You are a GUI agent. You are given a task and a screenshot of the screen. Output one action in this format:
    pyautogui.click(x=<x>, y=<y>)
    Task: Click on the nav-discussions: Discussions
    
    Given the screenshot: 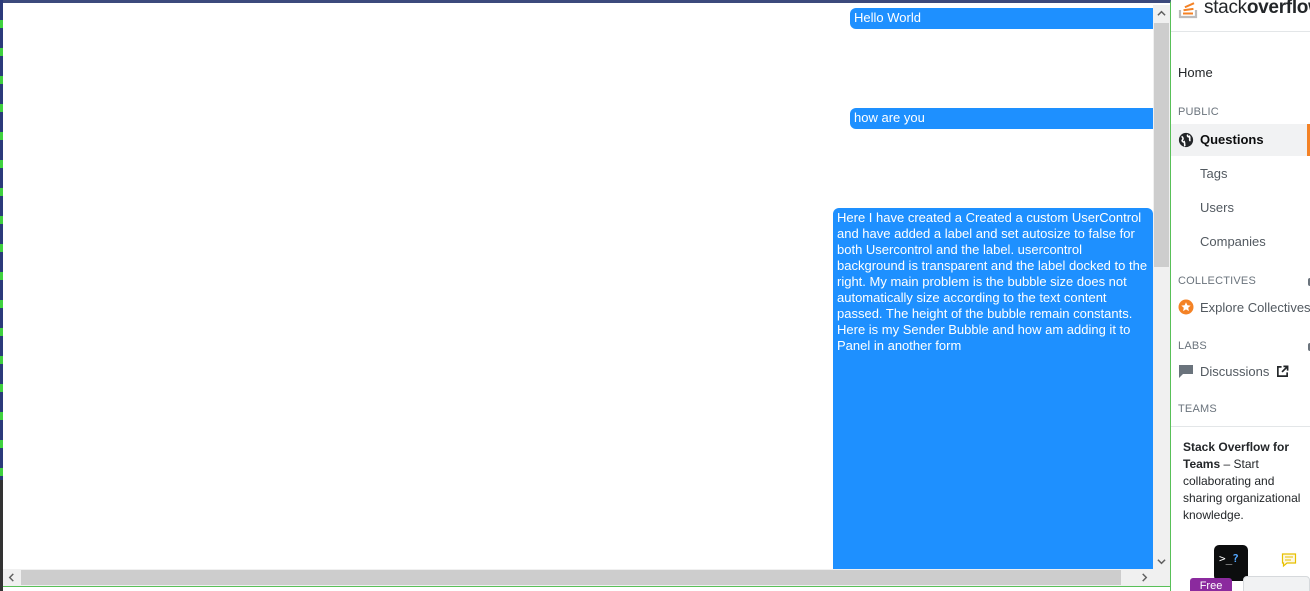 What is the action you would take?
    pyautogui.click(x=1233, y=371)
    